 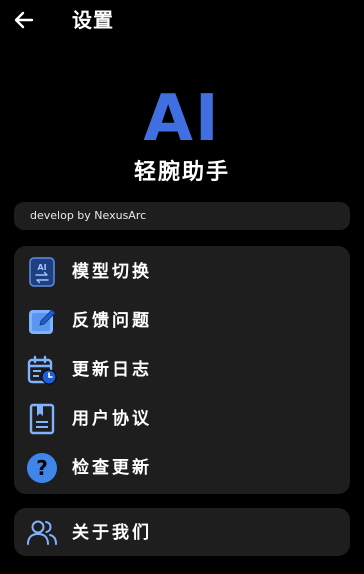 What do you see at coordinates (181, 172) in the screenshot?
I see `app-name: 轻腕助手` at bounding box center [181, 172].